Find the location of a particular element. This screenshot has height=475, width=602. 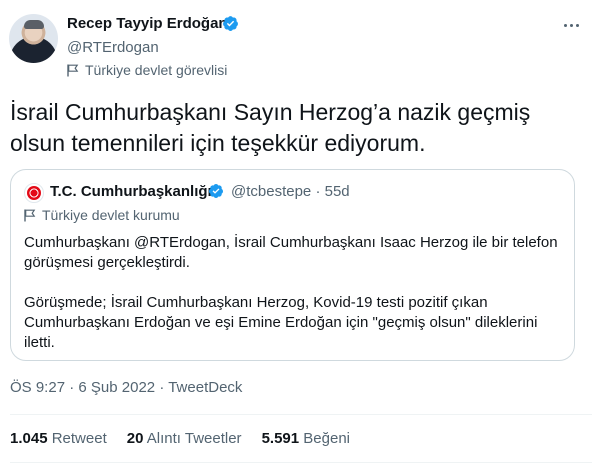

like-stat: 5.591 Beğeni is located at coordinates (306, 438).